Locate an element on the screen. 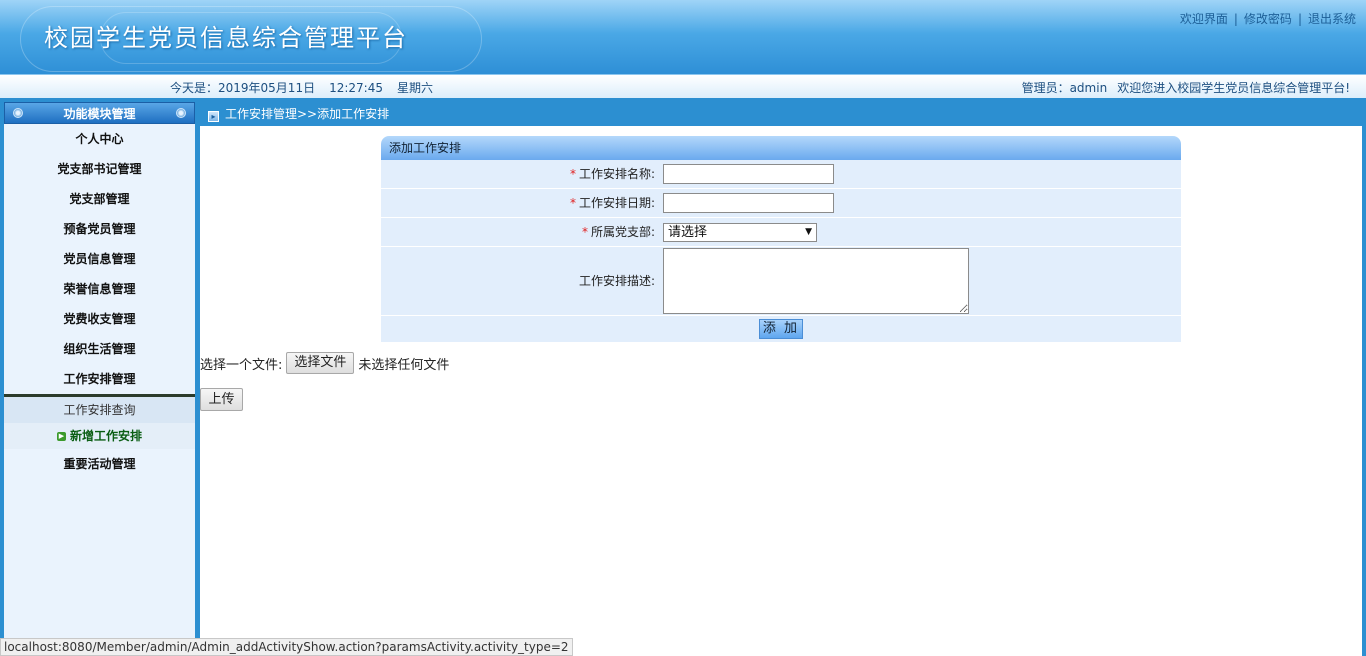 The height and width of the screenshot is (656, 1366). arrow-square-icon: ▸ is located at coordinates (213, 116).